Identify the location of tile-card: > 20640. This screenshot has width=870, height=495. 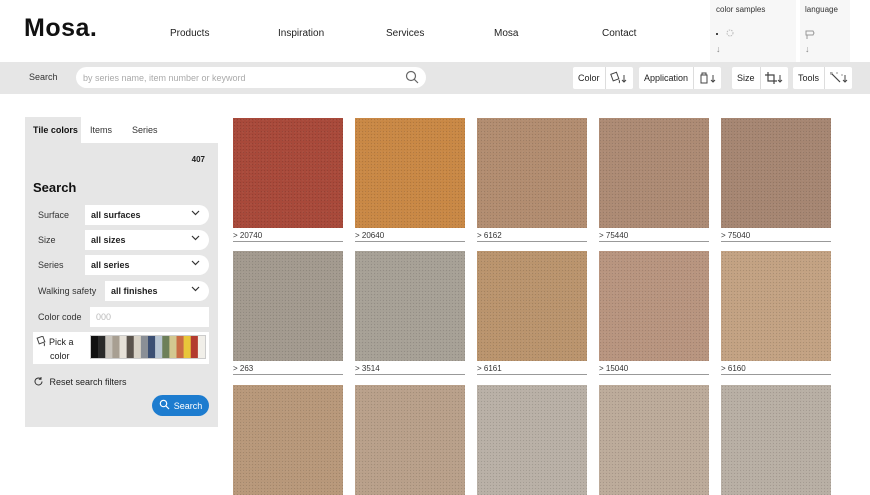
(410, 180).